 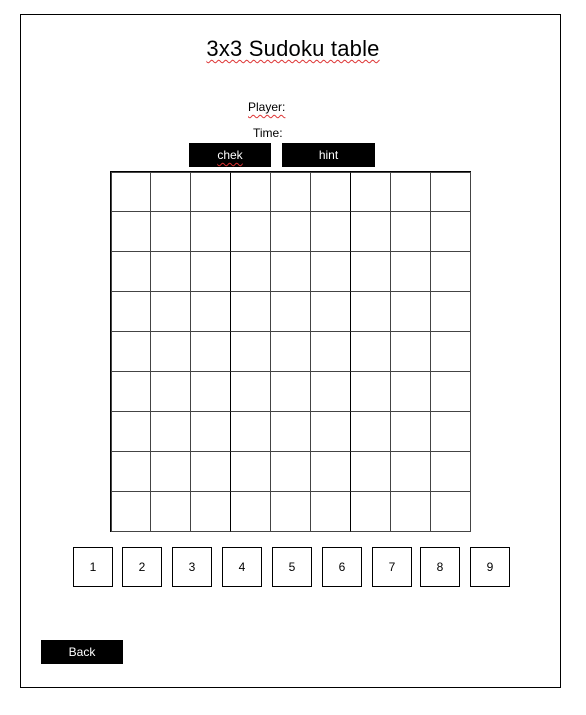 I want to click on number-button-8: 8, so click(x=440, y=567).